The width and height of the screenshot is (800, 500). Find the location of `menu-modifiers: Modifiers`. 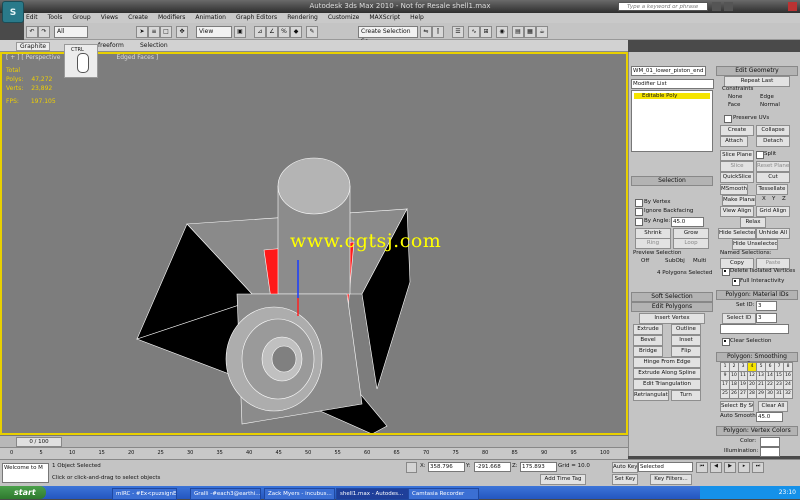

menu-modifiers: Modifiers is located at coordinates (171, 18).